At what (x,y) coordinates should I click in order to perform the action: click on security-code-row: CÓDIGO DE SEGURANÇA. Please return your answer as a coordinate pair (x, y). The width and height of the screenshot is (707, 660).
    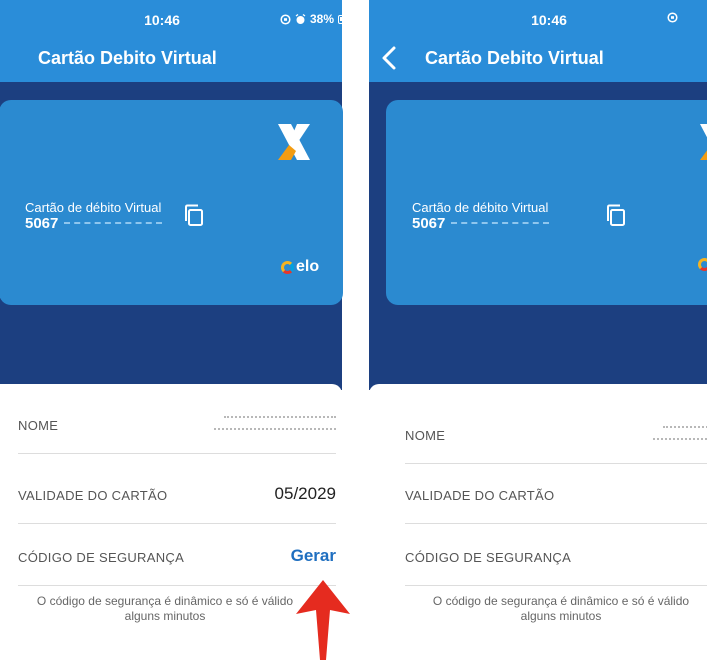
    Looking at the image, I should click on (556, 556).